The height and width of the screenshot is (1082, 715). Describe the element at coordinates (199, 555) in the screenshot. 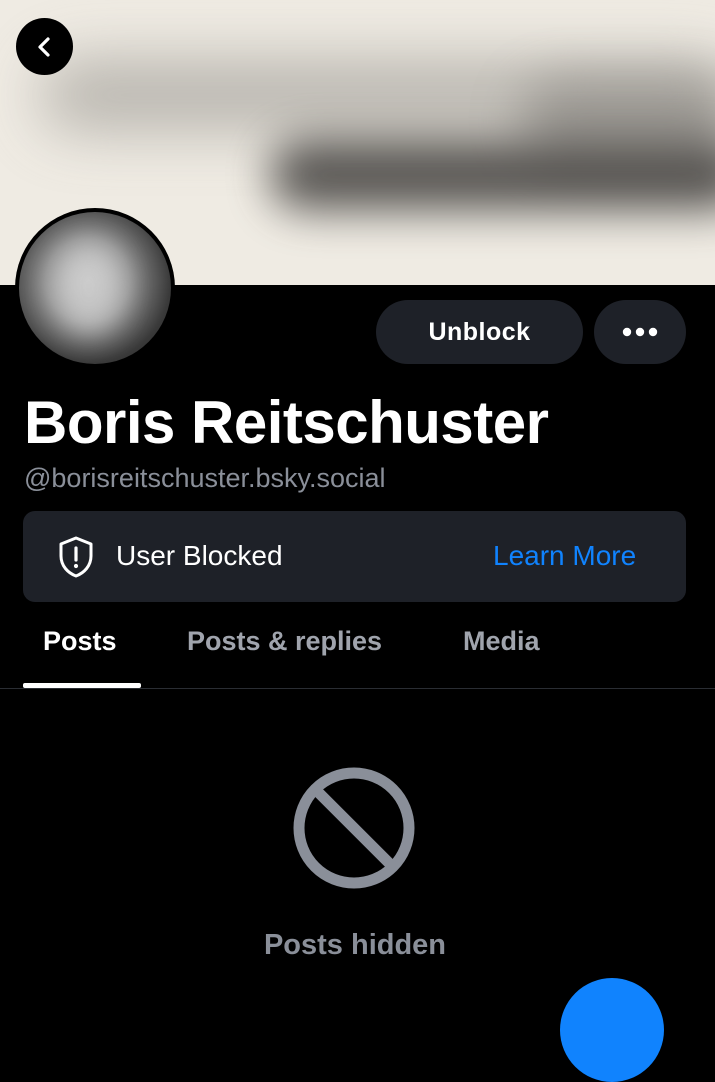

I see `user-blocked-label: User Blocked` at that location.